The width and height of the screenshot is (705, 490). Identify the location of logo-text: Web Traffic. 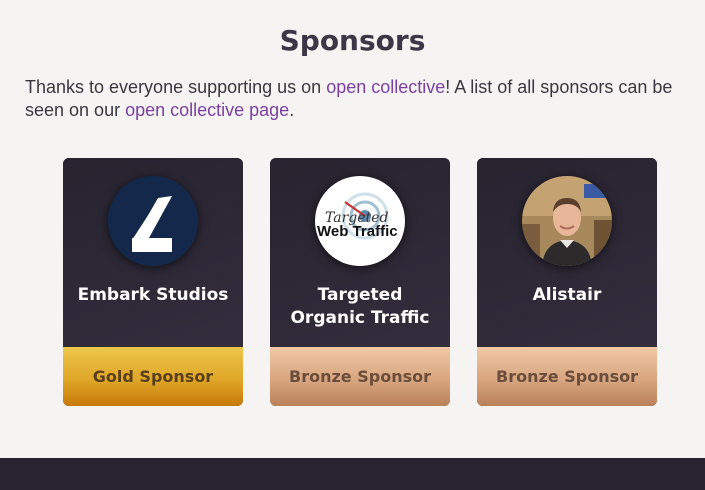
(357, 231).